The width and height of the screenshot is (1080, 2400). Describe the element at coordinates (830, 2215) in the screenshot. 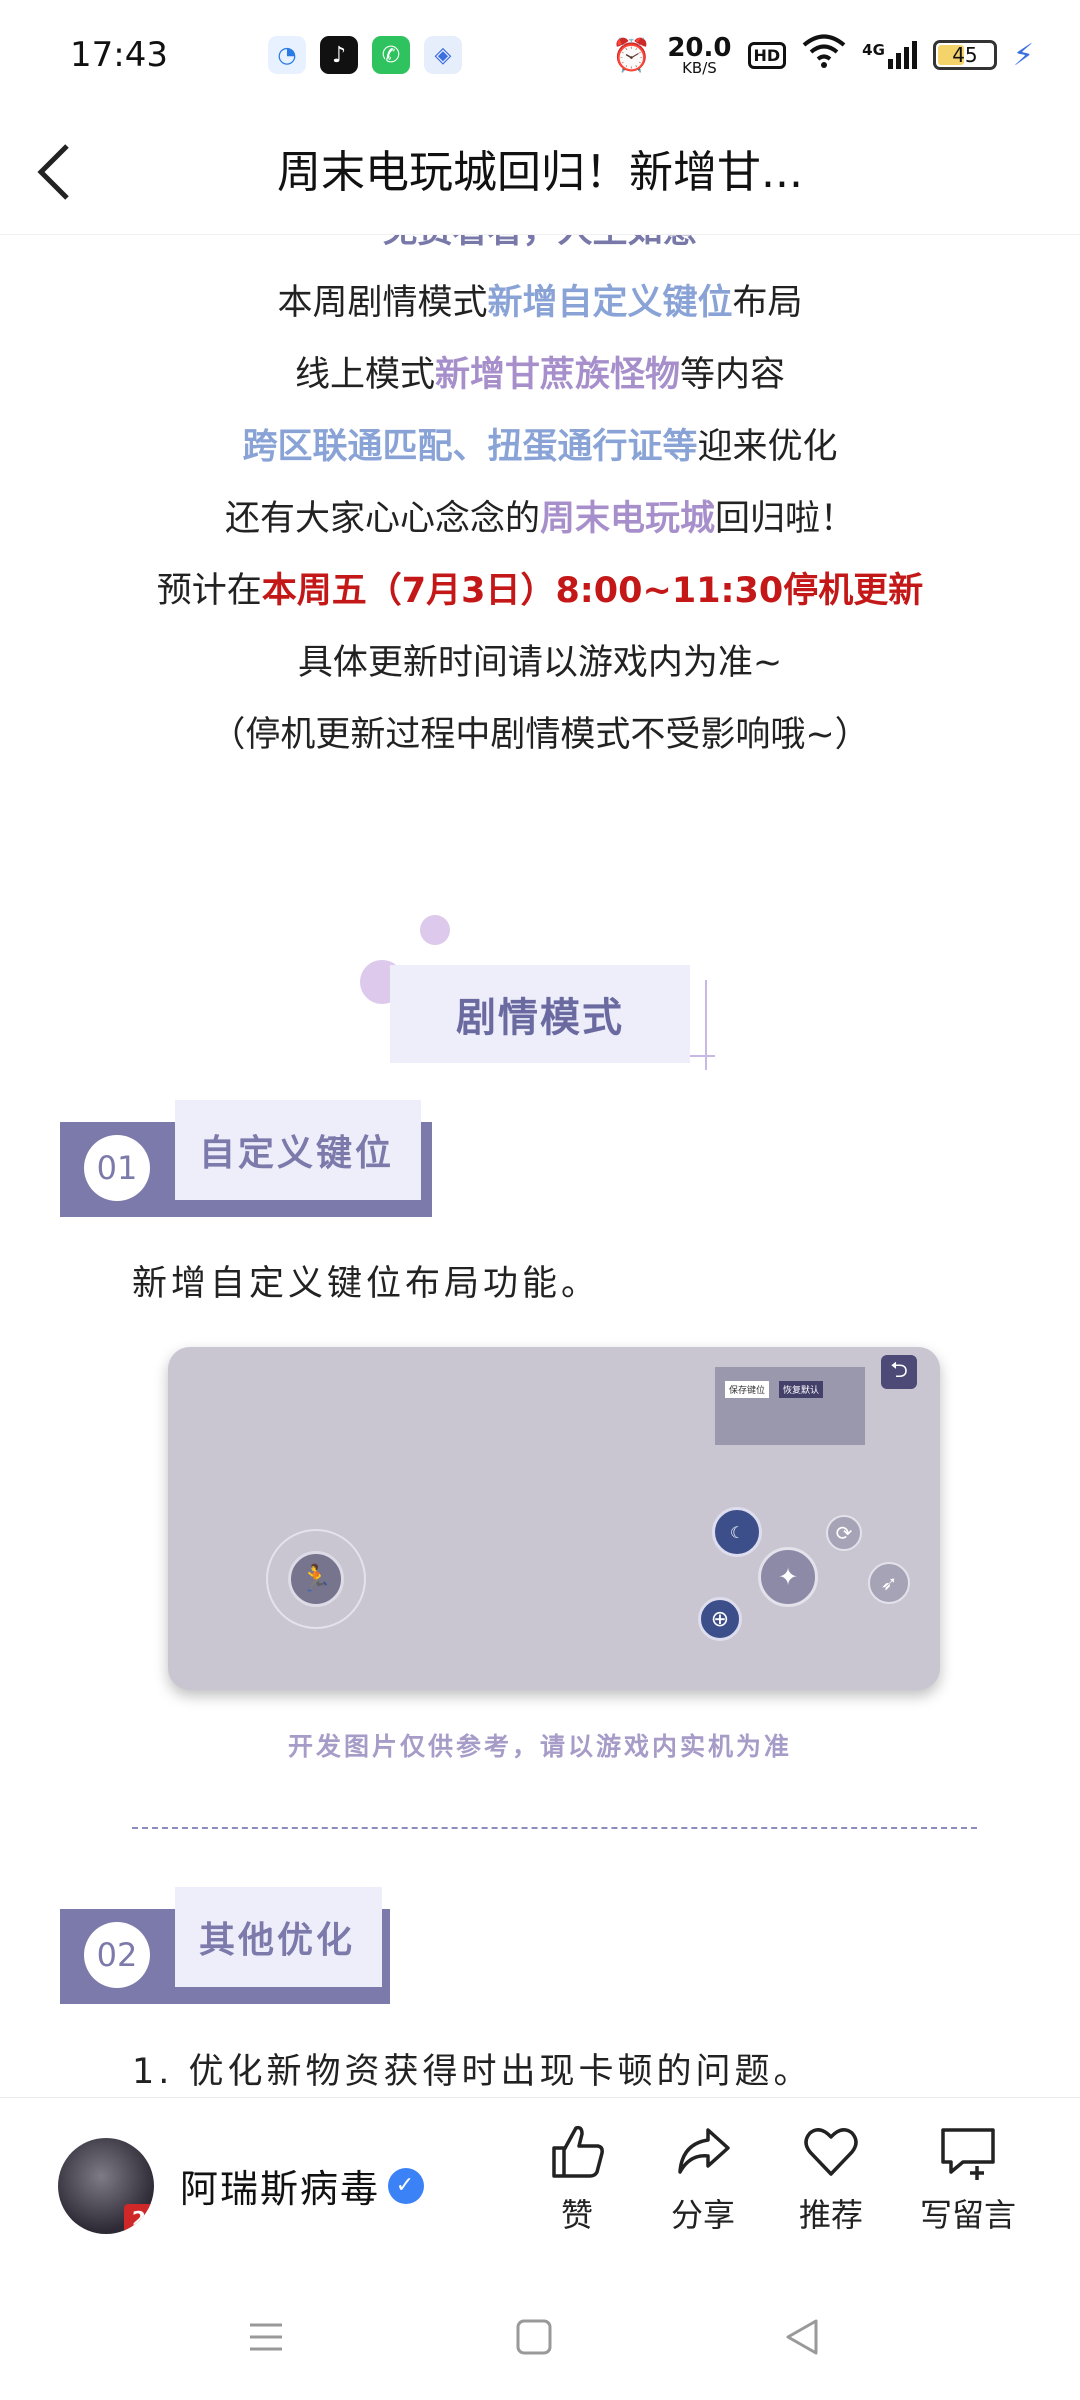

I see `recommend-label: 推荐` at that location.